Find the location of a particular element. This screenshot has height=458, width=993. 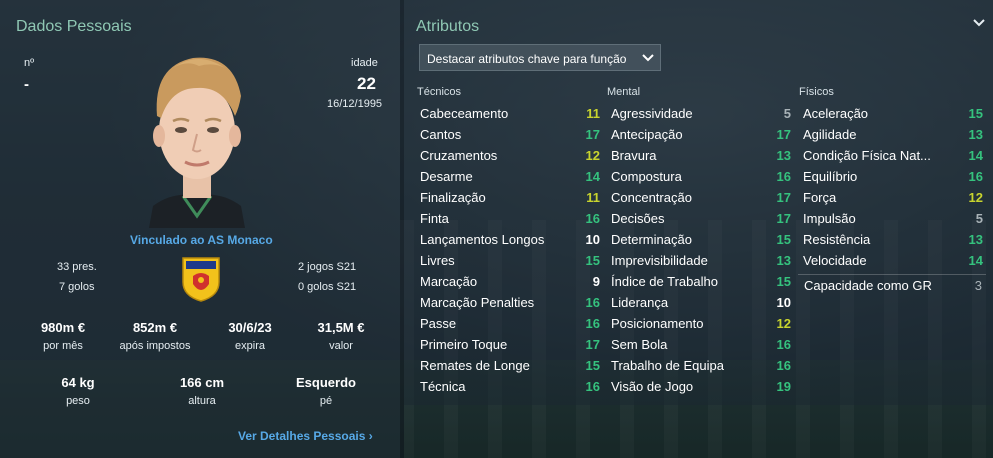

attribute-row: Condição Física Nat... 14 is located at coordinates (894, 155).